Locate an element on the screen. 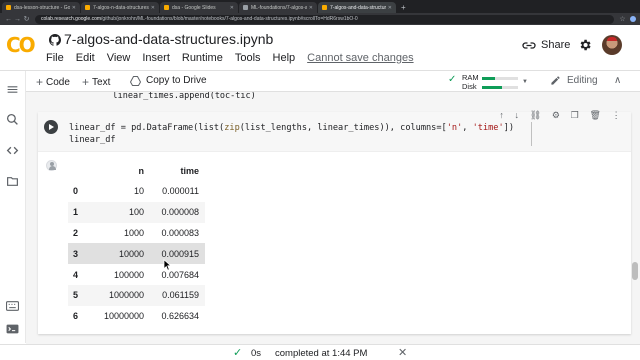 The height and width of the screenshot is (360, 640). profile-icon is located at coordinates (633, 19).